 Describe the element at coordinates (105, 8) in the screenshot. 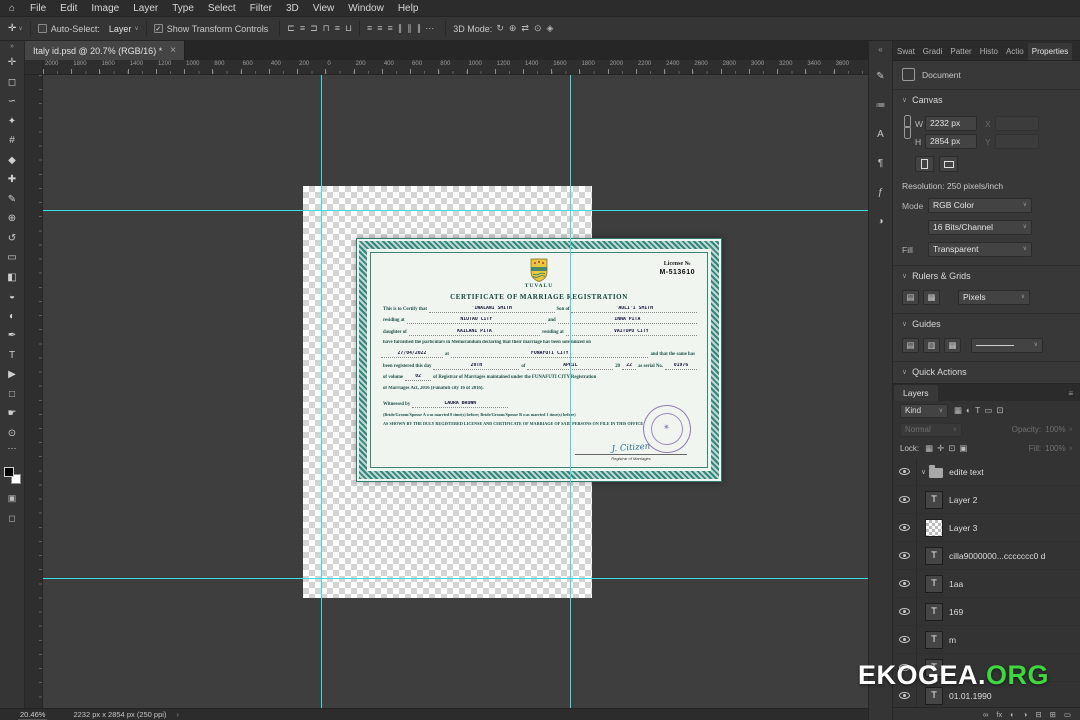

I see `menu-item: Image` at that location.